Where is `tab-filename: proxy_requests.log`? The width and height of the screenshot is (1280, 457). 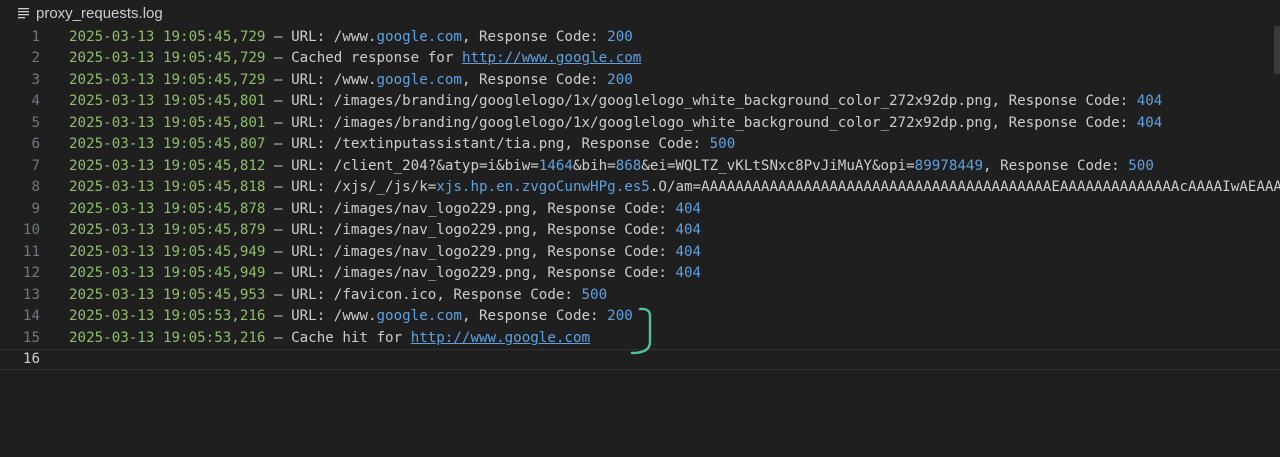
tab-filename: proxy_requests.log is located at coordinates (99, 13).